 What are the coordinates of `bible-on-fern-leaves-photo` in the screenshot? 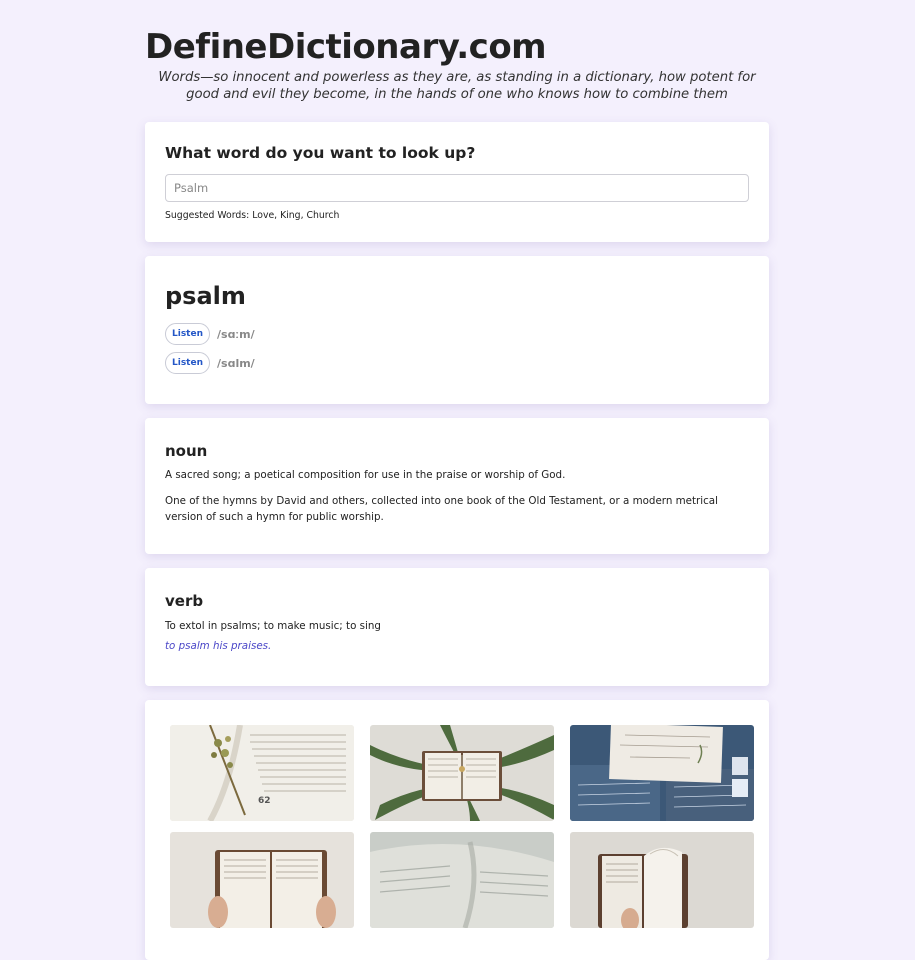 It's located at (462, 773).